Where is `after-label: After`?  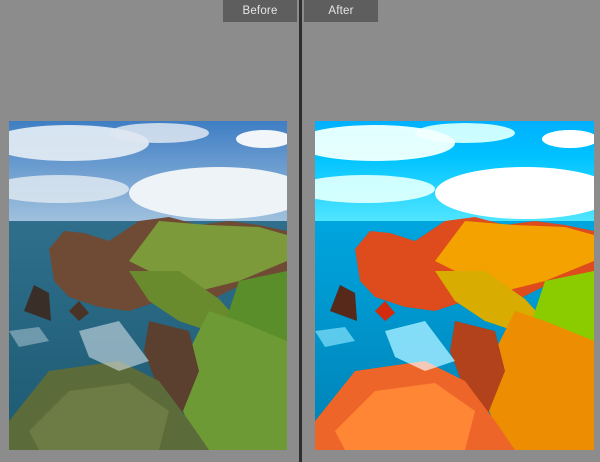 after-label: After is located at coordinates (341, 11).